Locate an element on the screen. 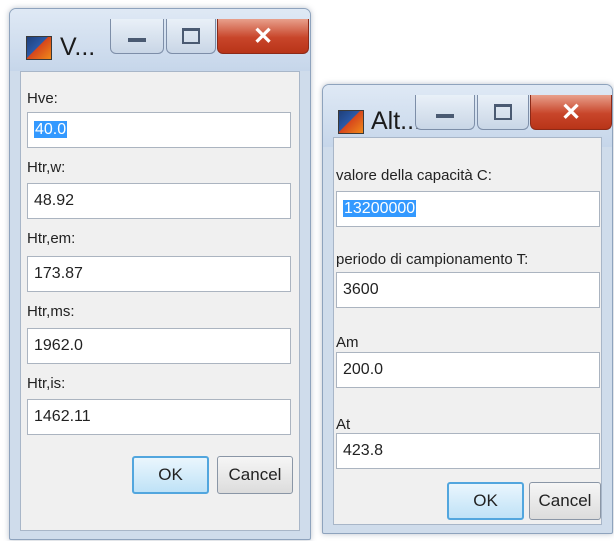  am-label: Am is located at coordinates (347, 342).